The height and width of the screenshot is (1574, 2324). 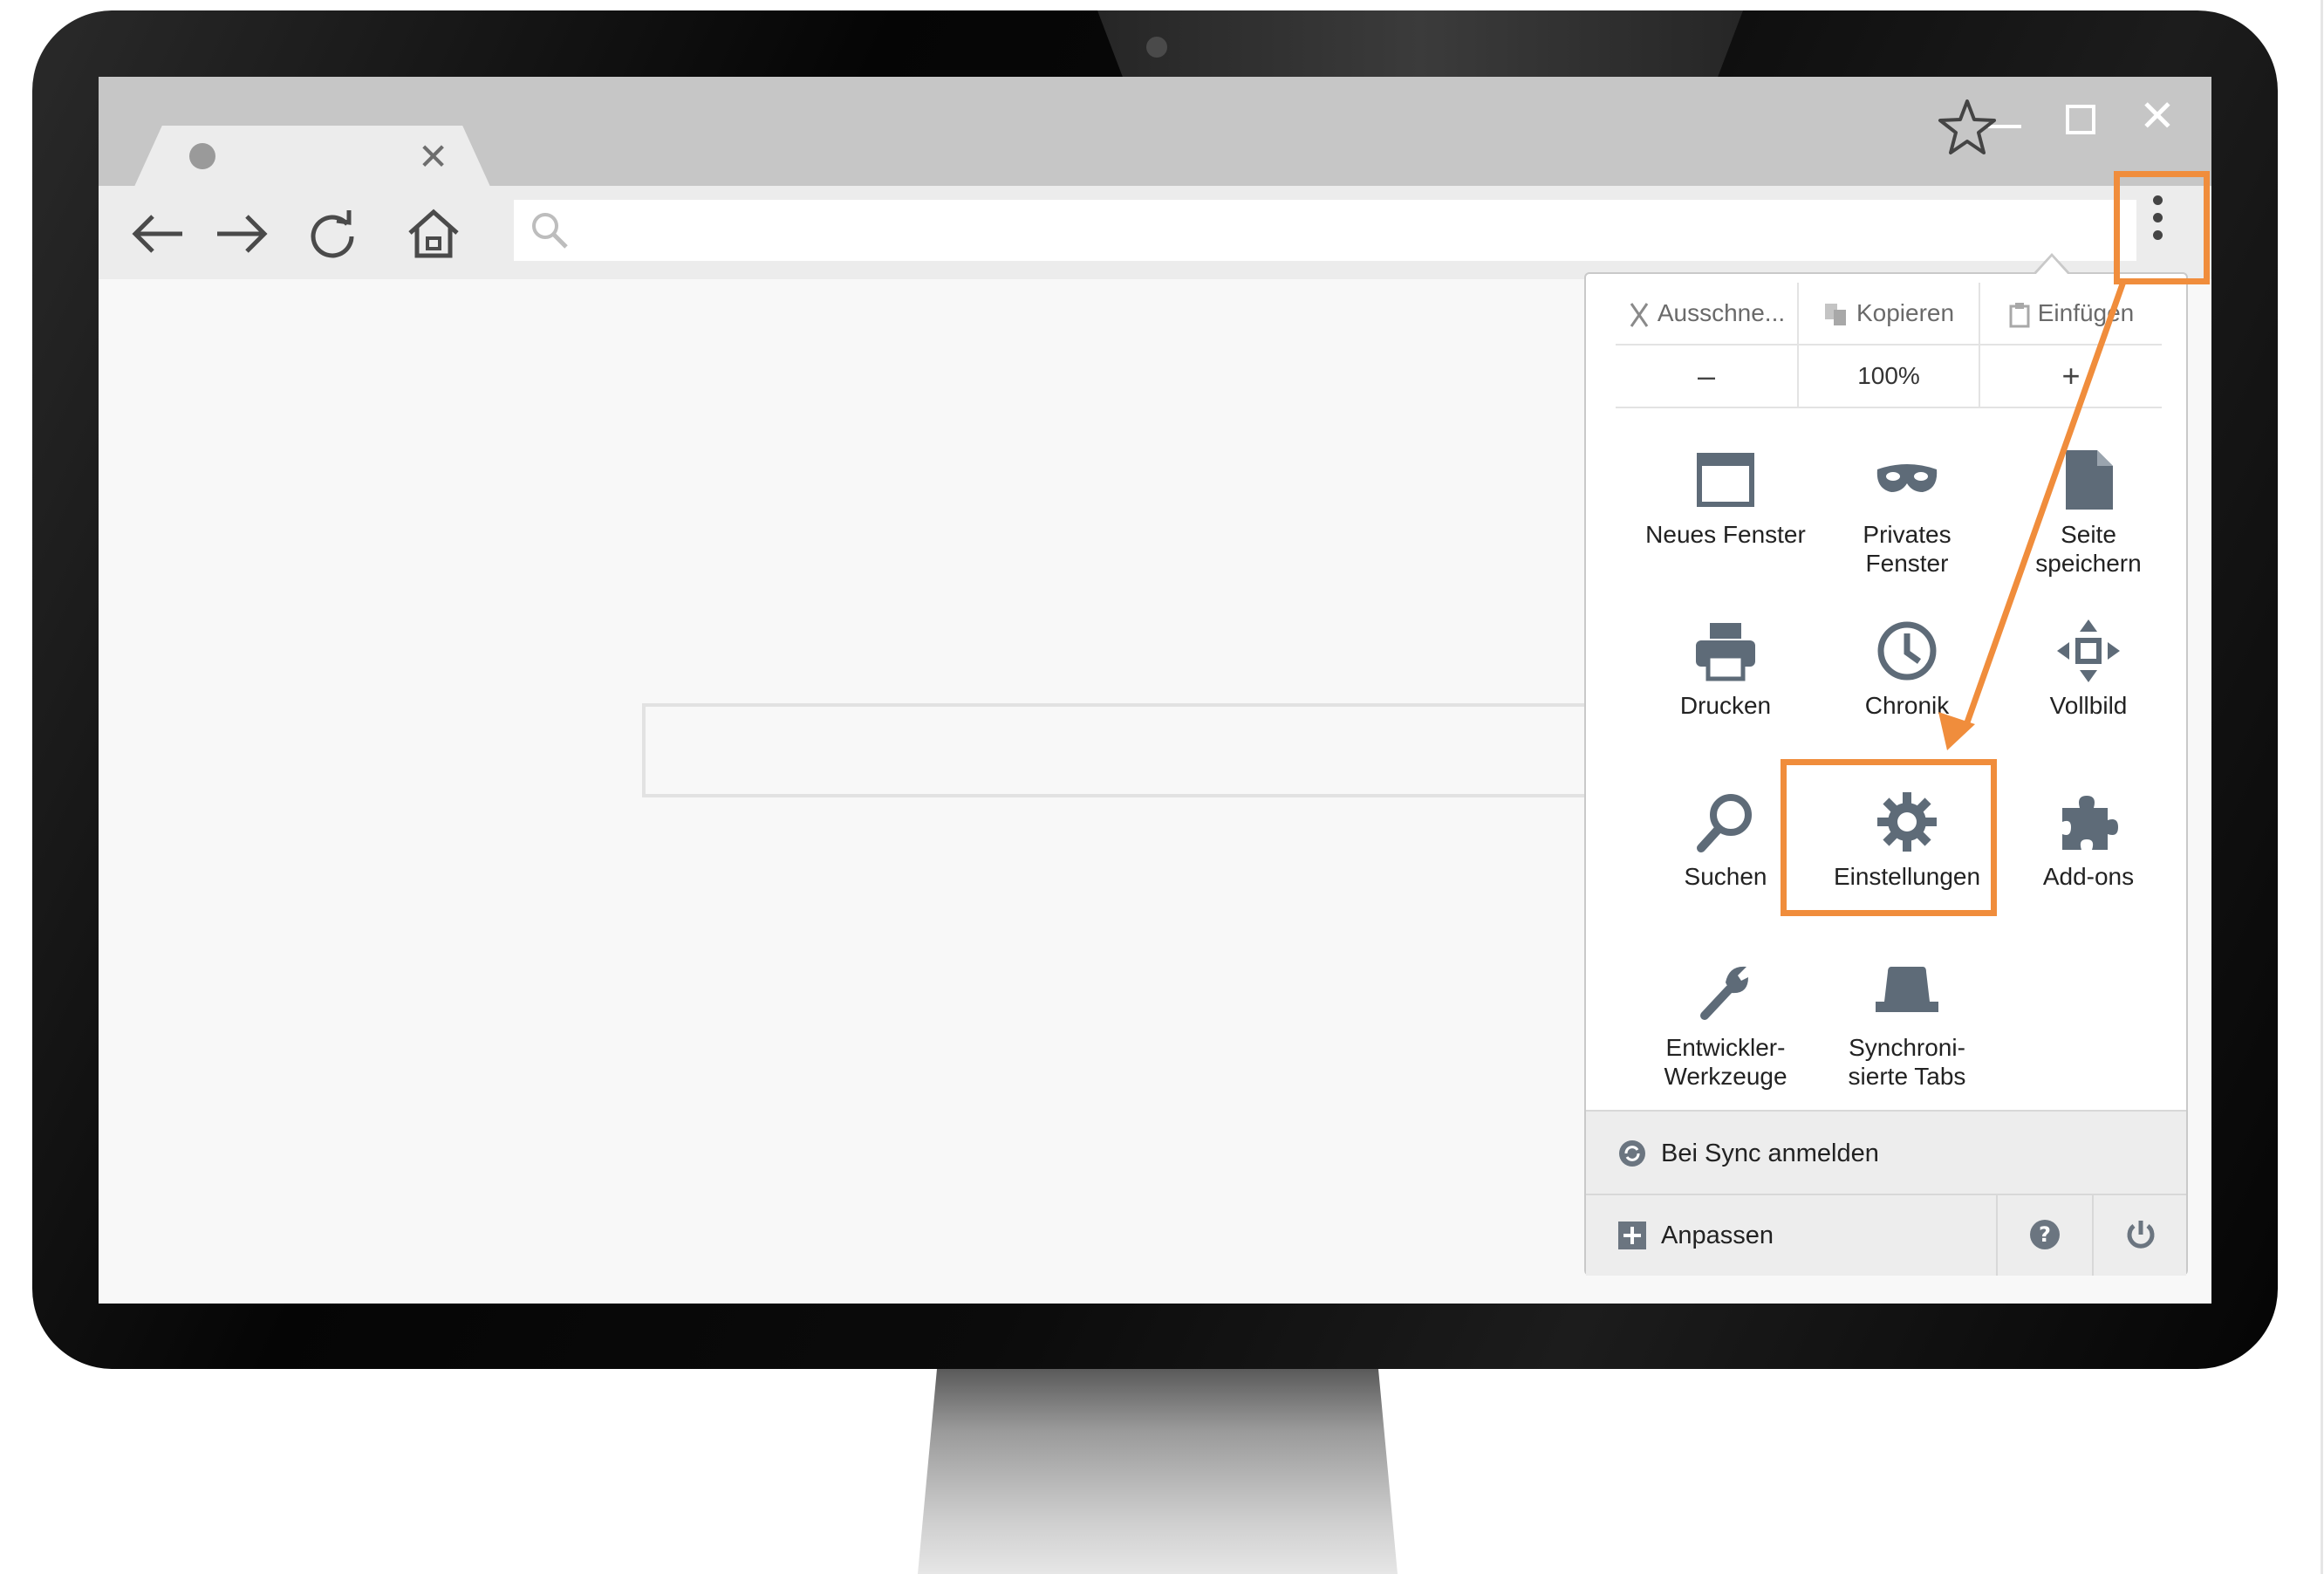 What do you see at coordinates (1907, 1047) in the screenshot?
I see `synced-tabs-label-line1: Synchroni-` at bounding box center [1907, 1047].